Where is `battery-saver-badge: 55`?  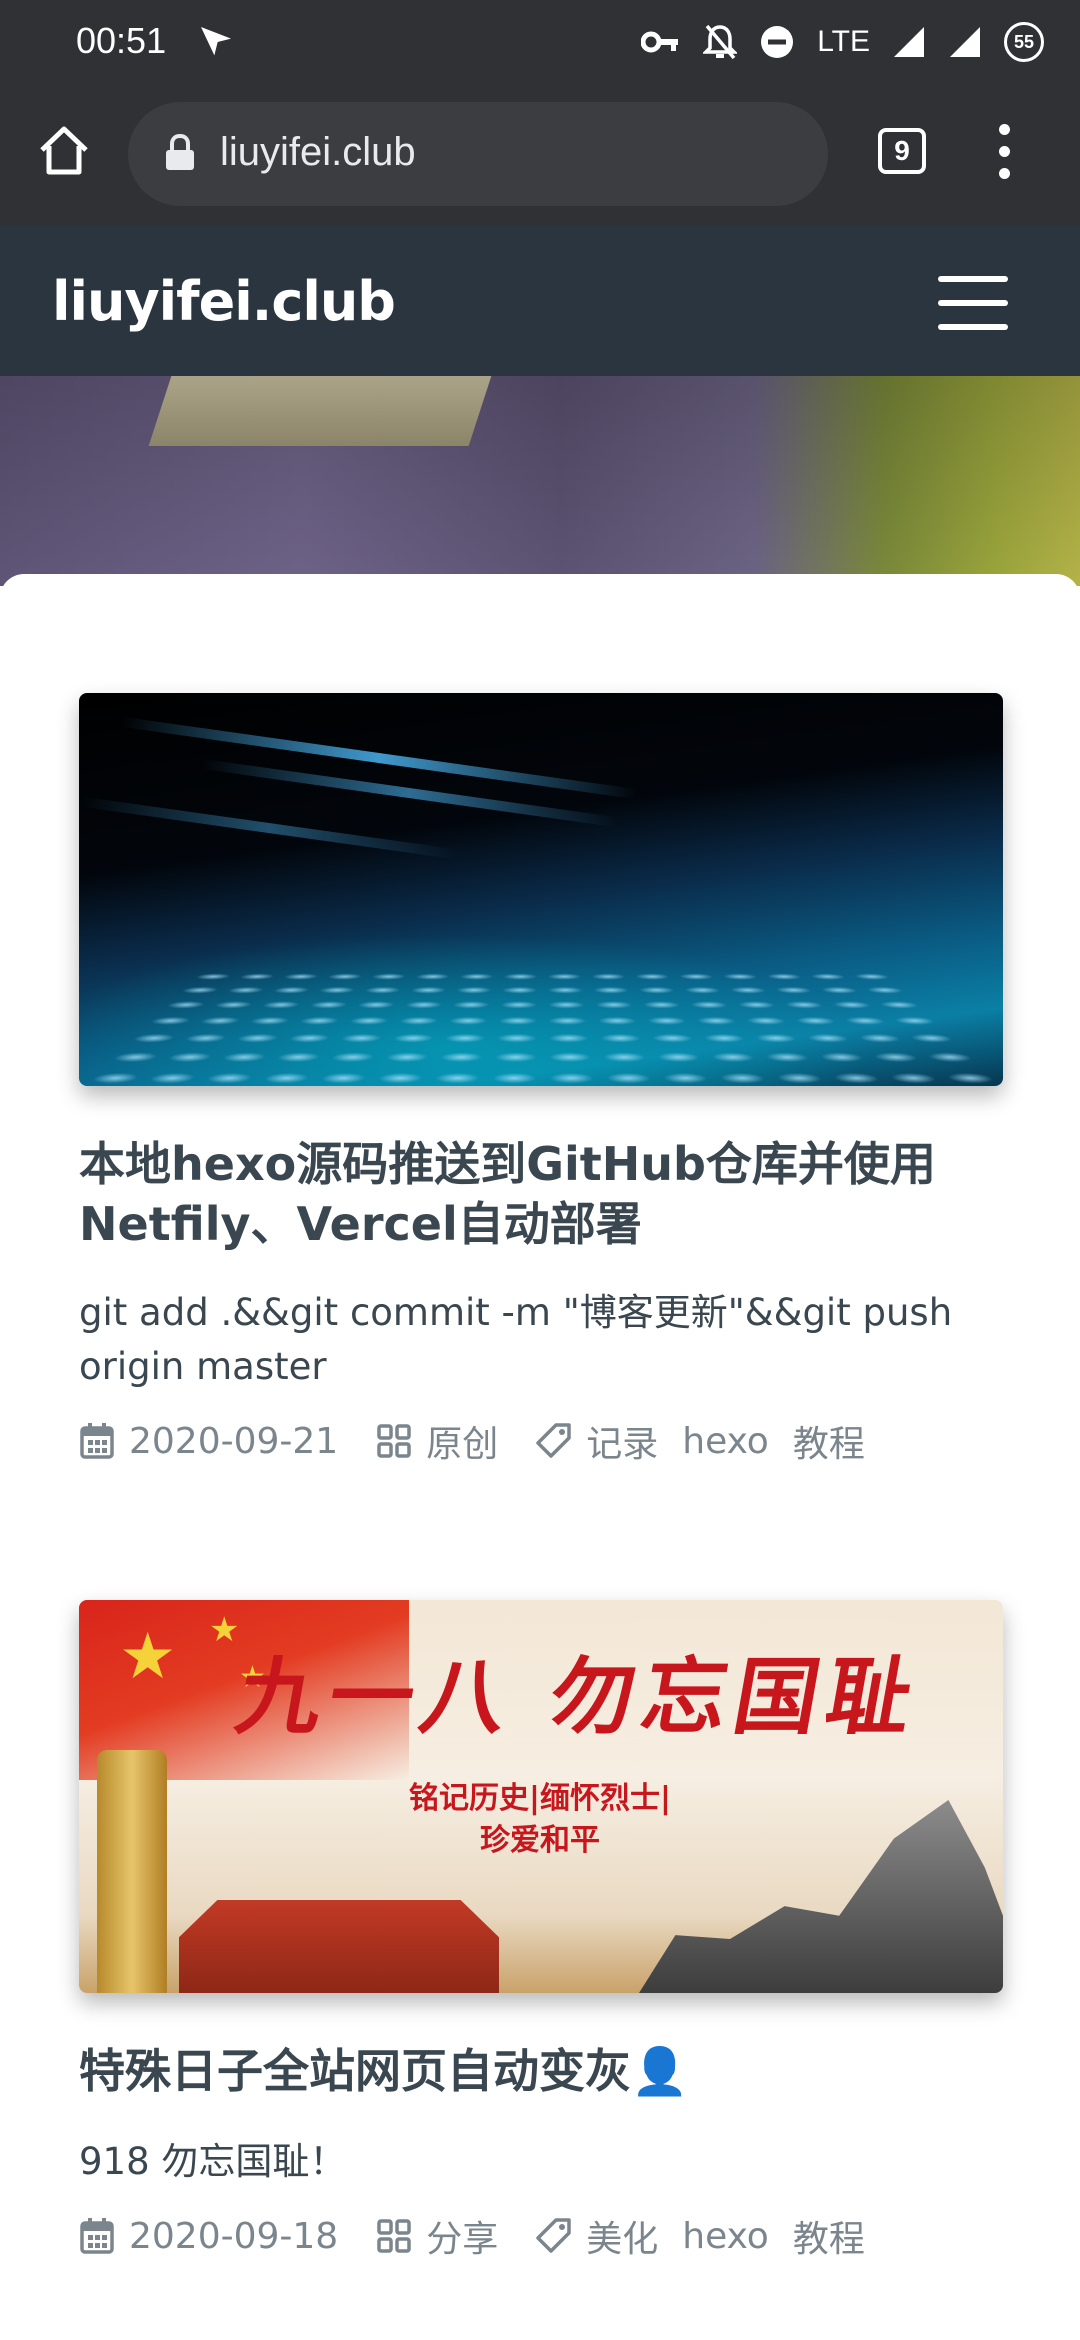 battery-saver-badge: 55 is located at coordinates (1024, 42).